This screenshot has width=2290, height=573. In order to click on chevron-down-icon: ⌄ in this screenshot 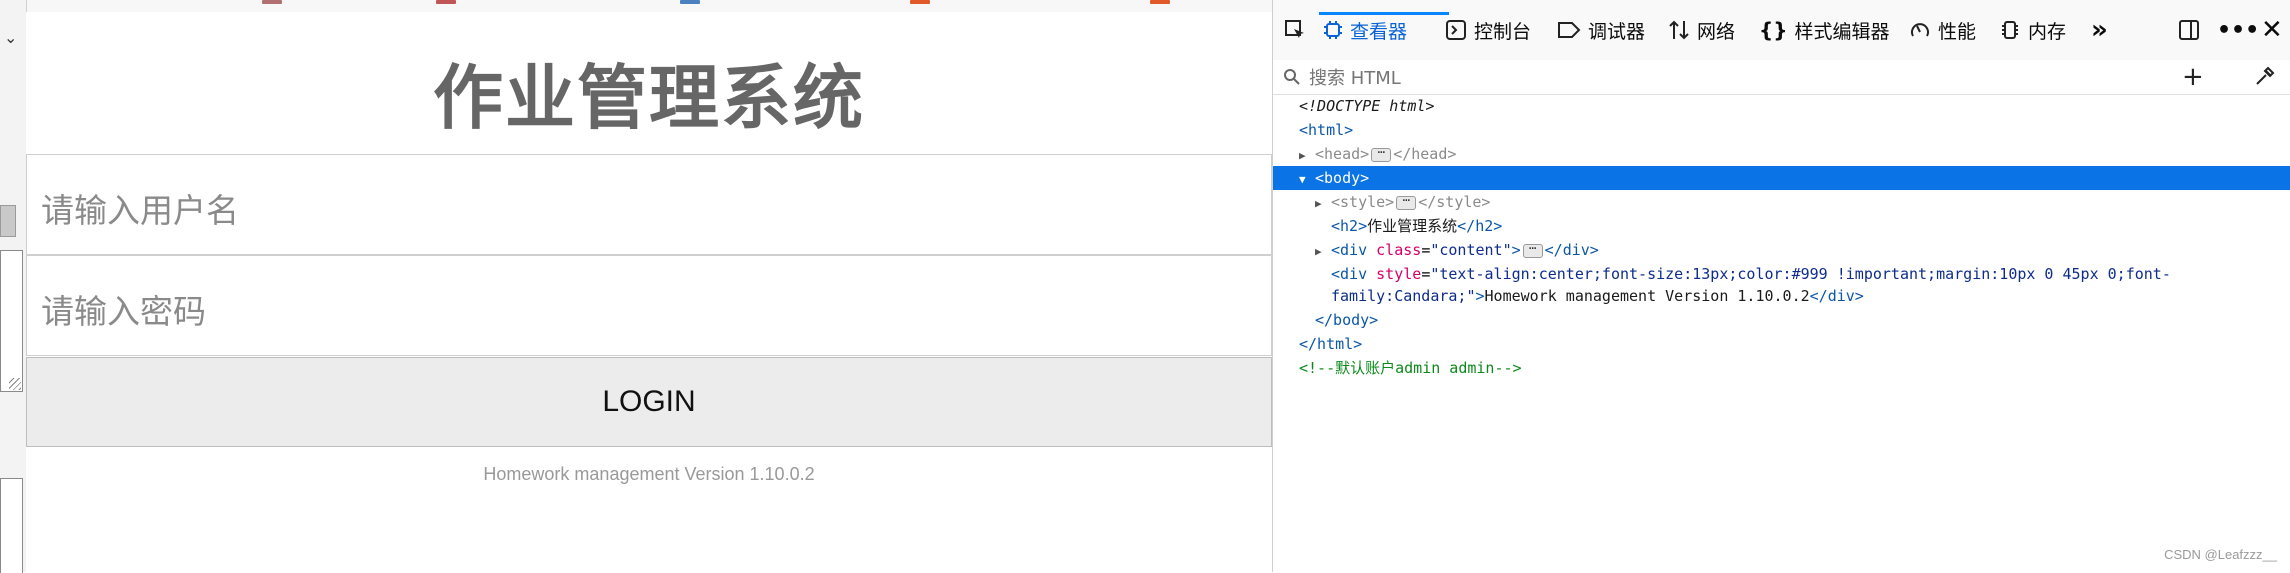, I will do `click(10, 37)`.